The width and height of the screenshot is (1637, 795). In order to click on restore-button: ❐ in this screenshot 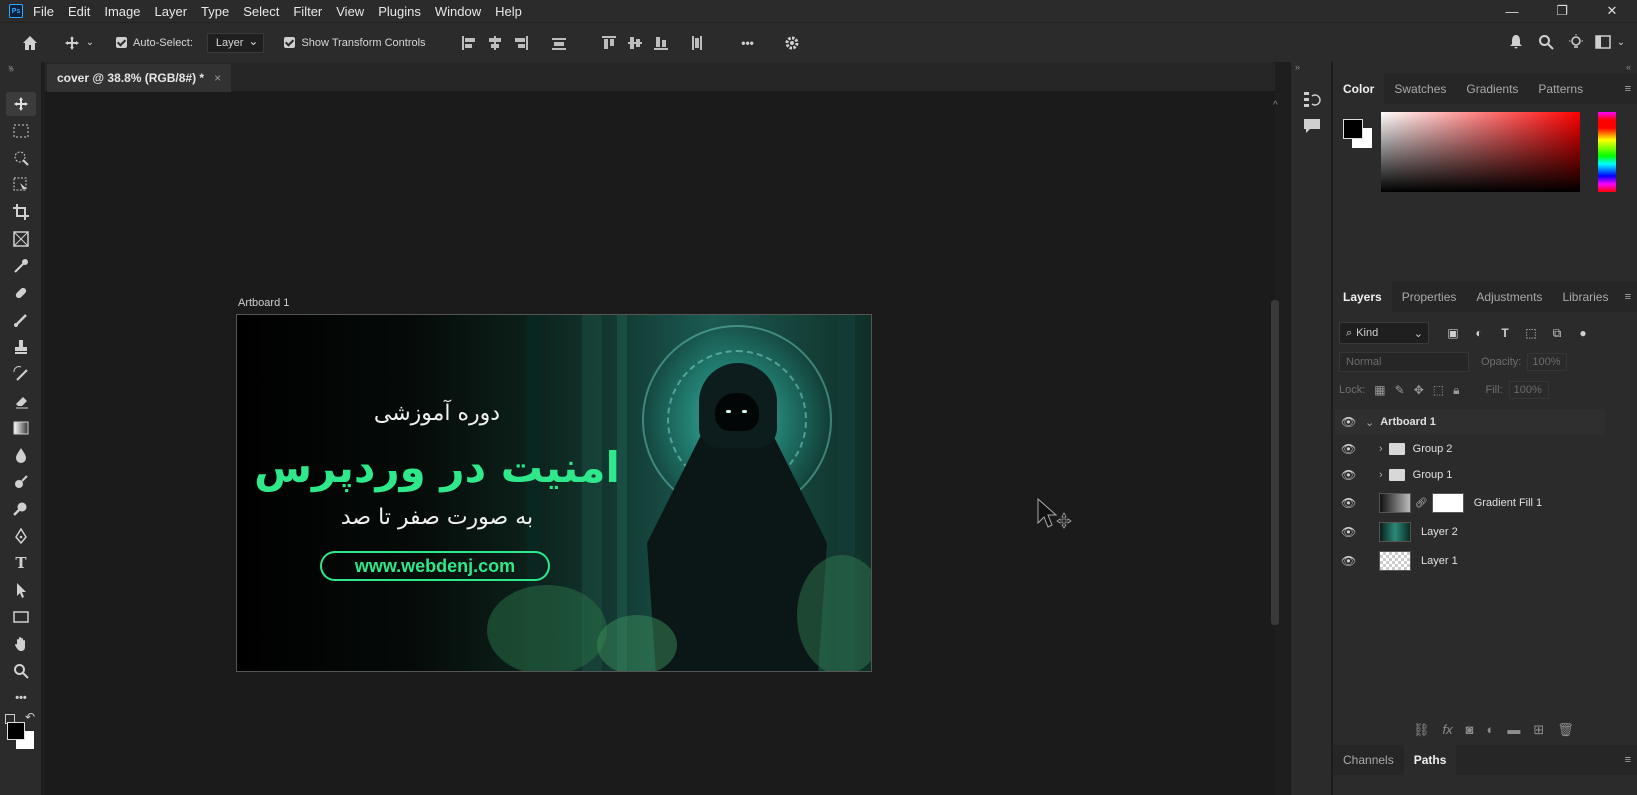, I will do `click(1562, 11)`.